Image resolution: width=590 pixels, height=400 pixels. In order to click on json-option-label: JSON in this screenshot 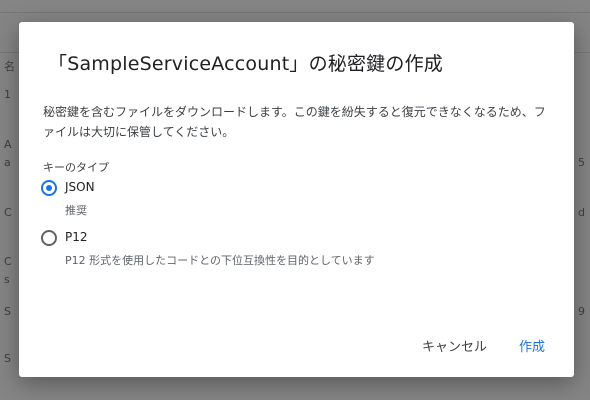, I will do `click(80, 187)`.